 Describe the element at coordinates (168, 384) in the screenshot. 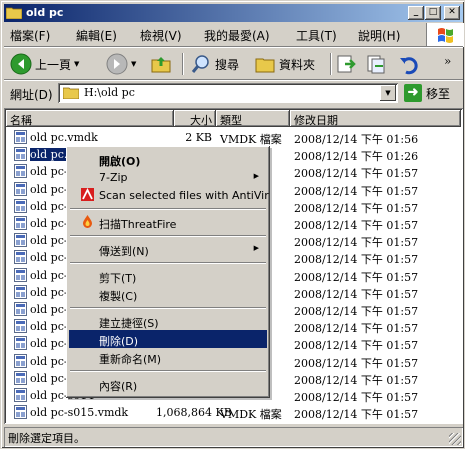

I see `menu-properties: 內容(R)` at that location.